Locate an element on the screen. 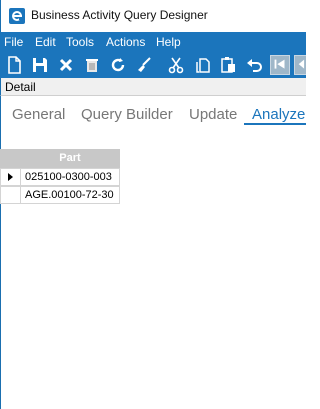 Image resolution: width=320 pixels, height=409 pixels. table-row: 025100-0300-003 is located at coordinates (60, 177).